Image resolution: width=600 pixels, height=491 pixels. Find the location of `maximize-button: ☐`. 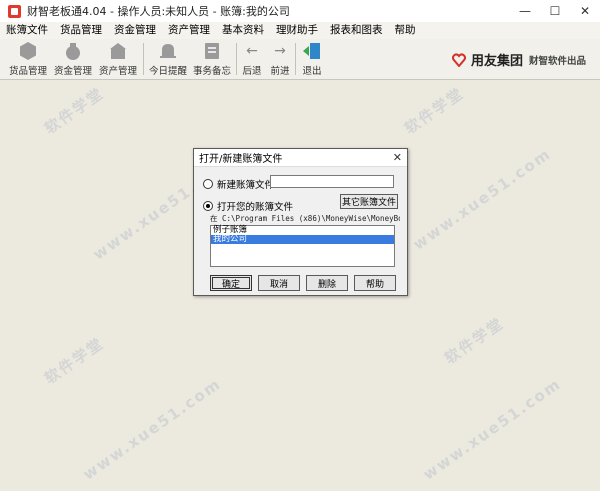

maximize-button: ☐ is located at coordinates (555, 11).